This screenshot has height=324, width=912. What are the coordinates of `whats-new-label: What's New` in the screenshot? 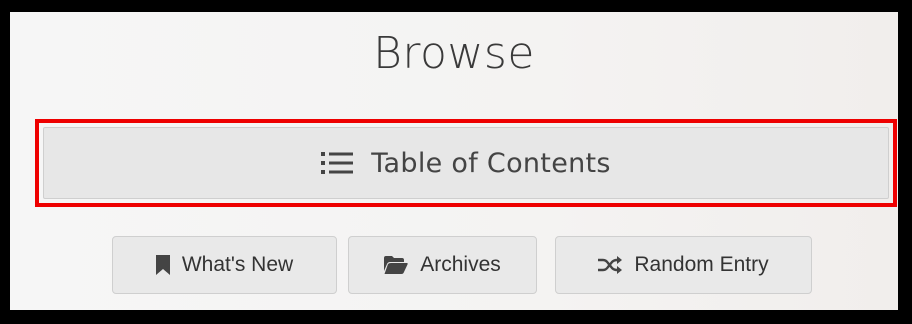 It's located at (237, 264).